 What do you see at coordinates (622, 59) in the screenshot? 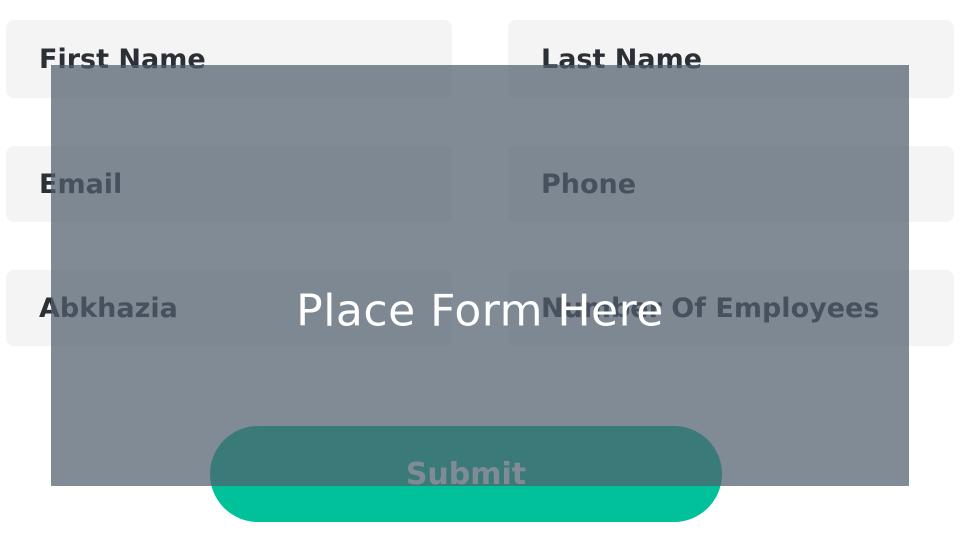
I see `last-name-placeholder: Last Name` at bounding box center [622, 59].